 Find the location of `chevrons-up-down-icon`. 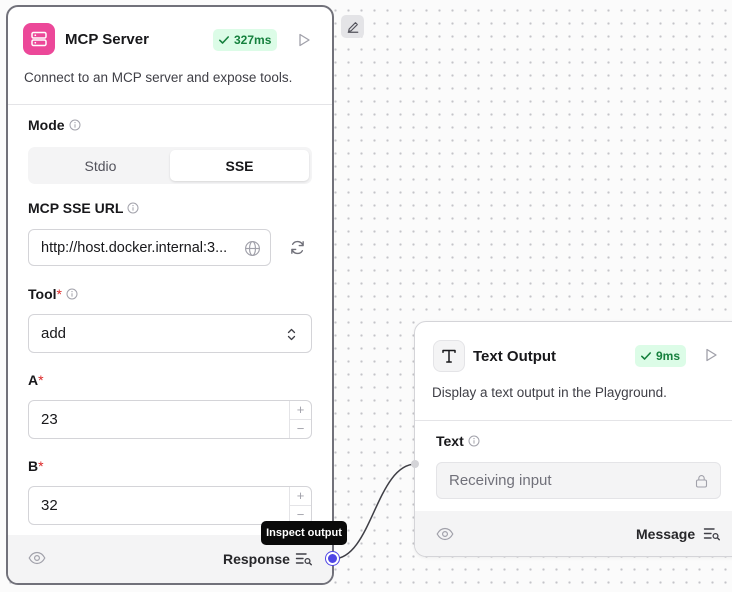

chevrons-up-down-icon is located at coordinates (291, 334).